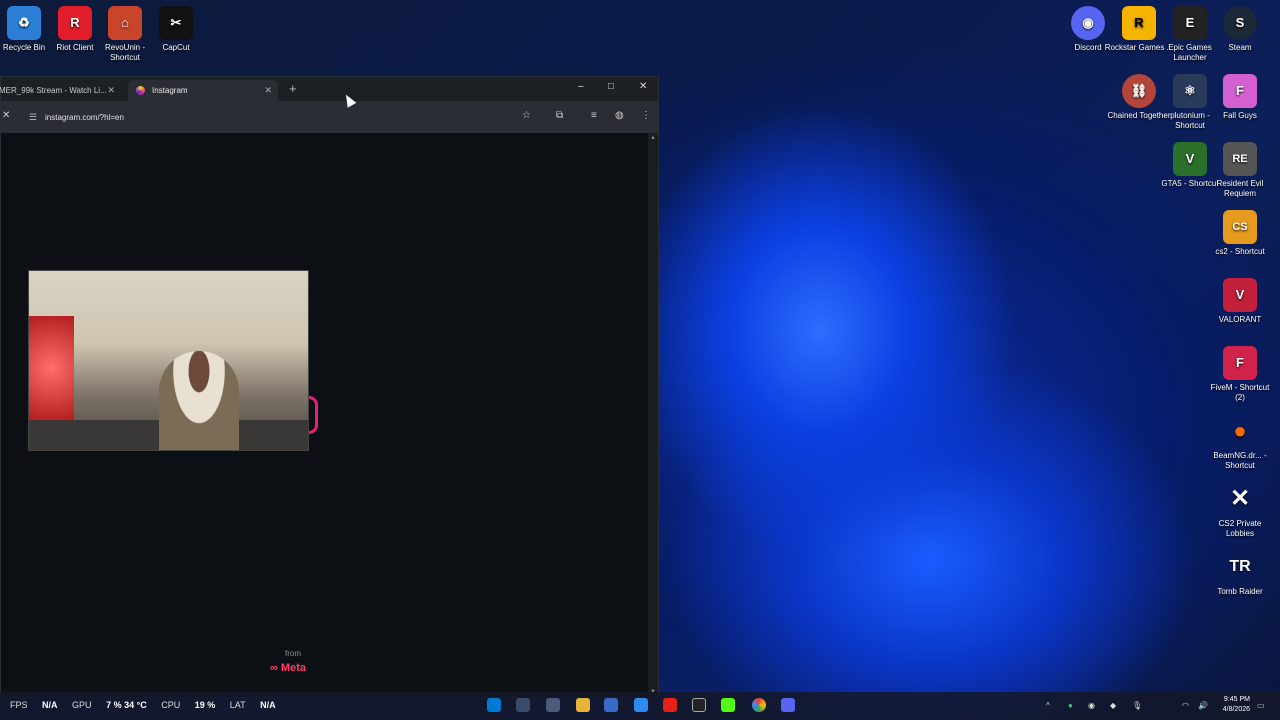 Image resolution: width=1280 pixels, height=720 pixels. I want to click on address-bar: ☰ instagram.com/?hl=en, so click(285, 117).